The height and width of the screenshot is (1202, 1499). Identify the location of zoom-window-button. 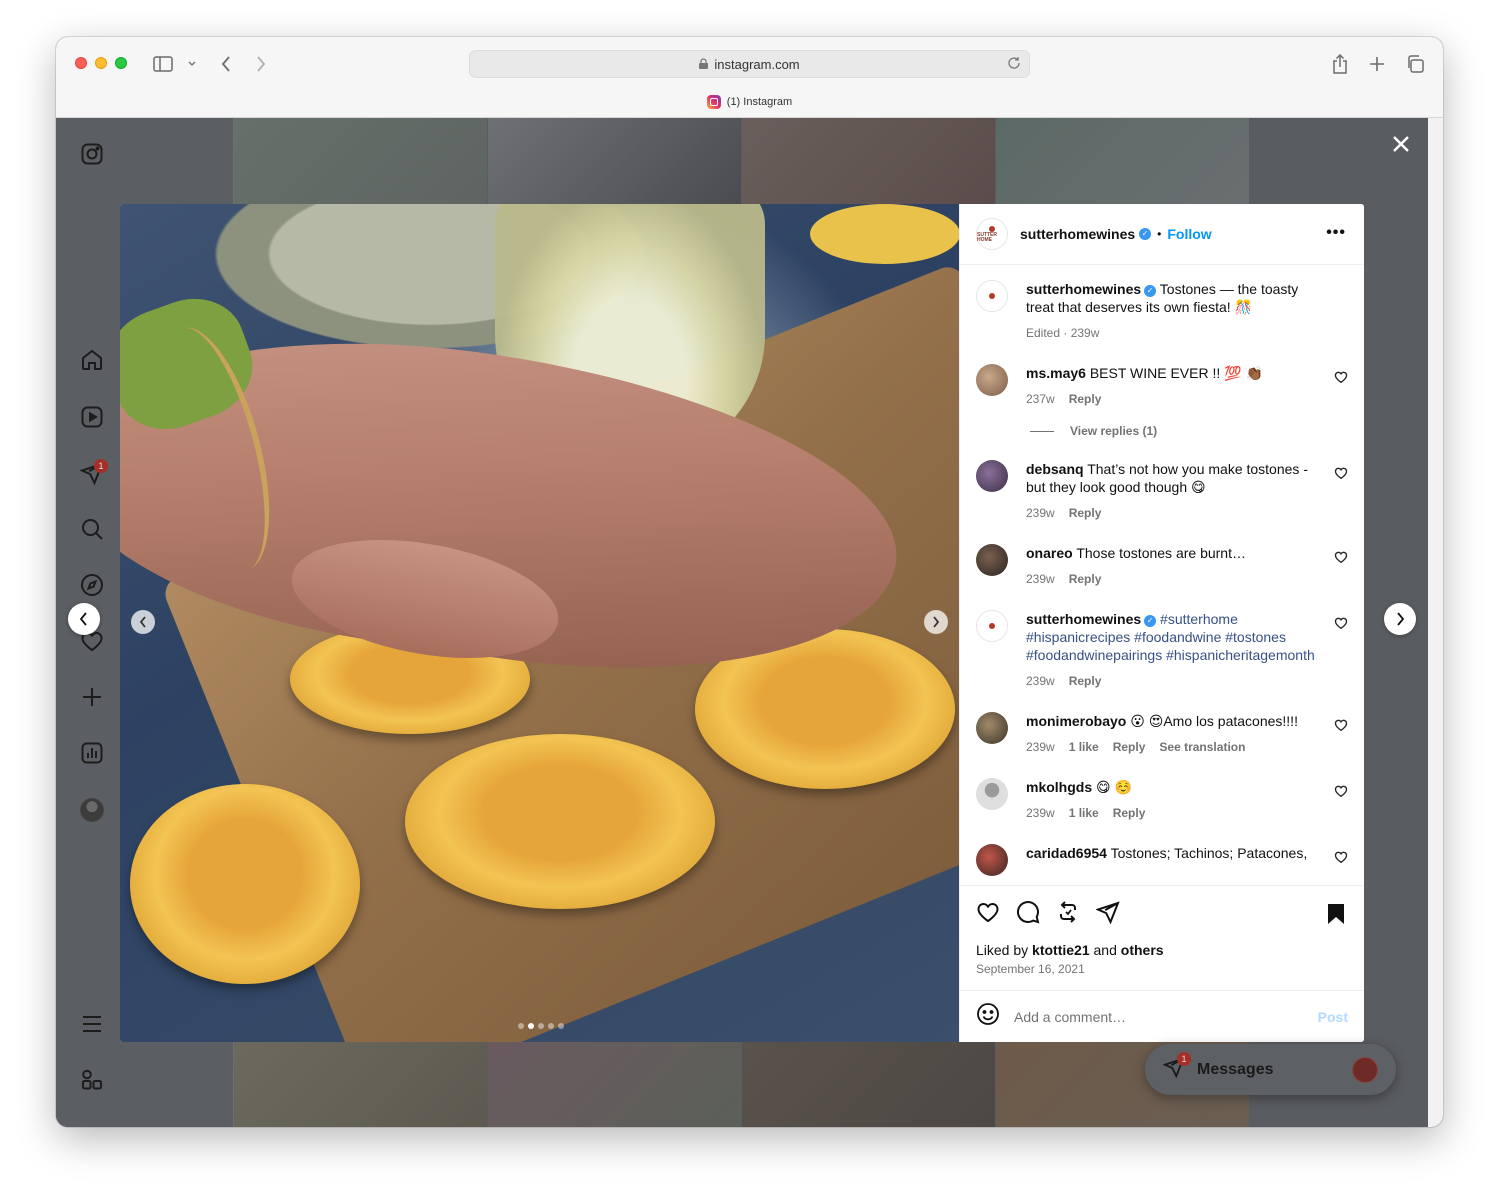
(121, 63).